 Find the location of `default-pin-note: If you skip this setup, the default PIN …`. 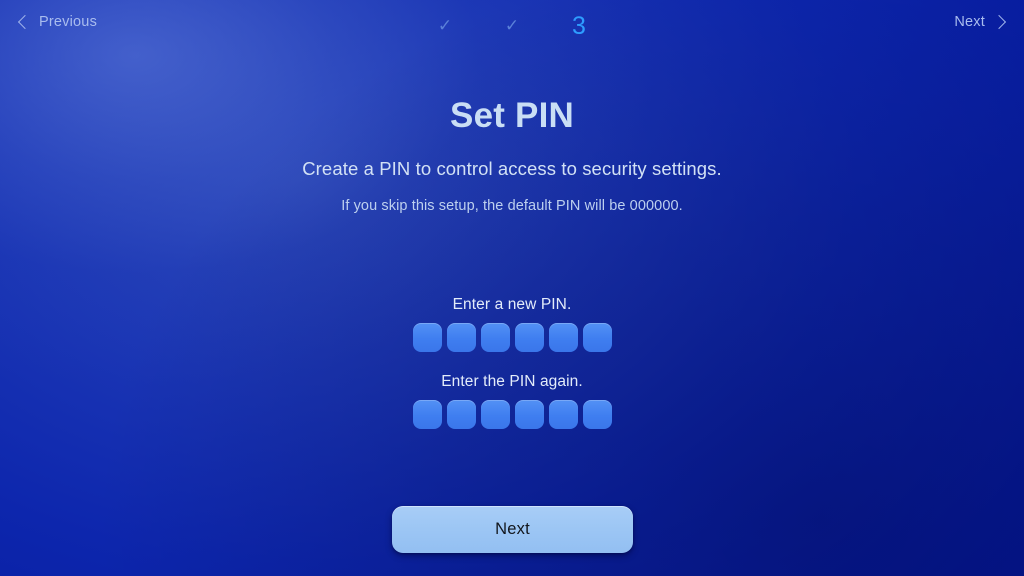

default-pin-note: If you skip this setup, the default PIN … is located at coordinates (512, 206).